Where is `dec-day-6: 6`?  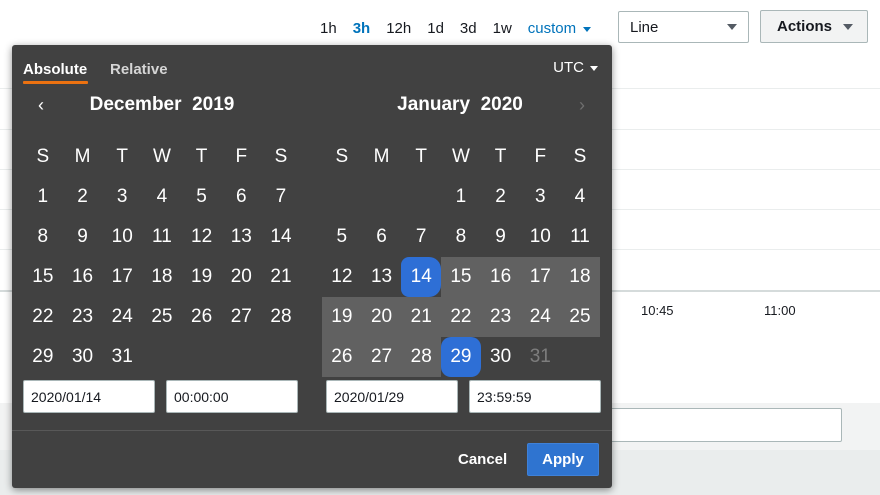
dec-day-6: 6 is located at coordinates (241, 197).